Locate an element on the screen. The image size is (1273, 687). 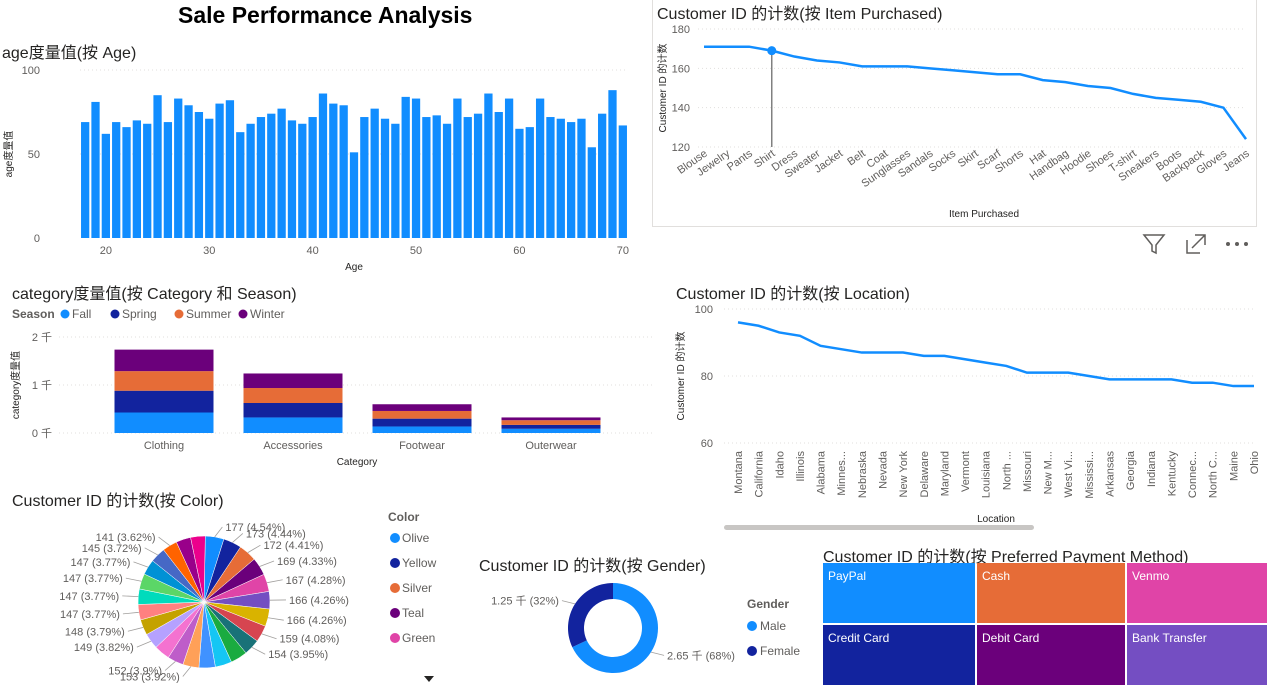
x-tick-label: Nevada is located at coordinates (883, 469).